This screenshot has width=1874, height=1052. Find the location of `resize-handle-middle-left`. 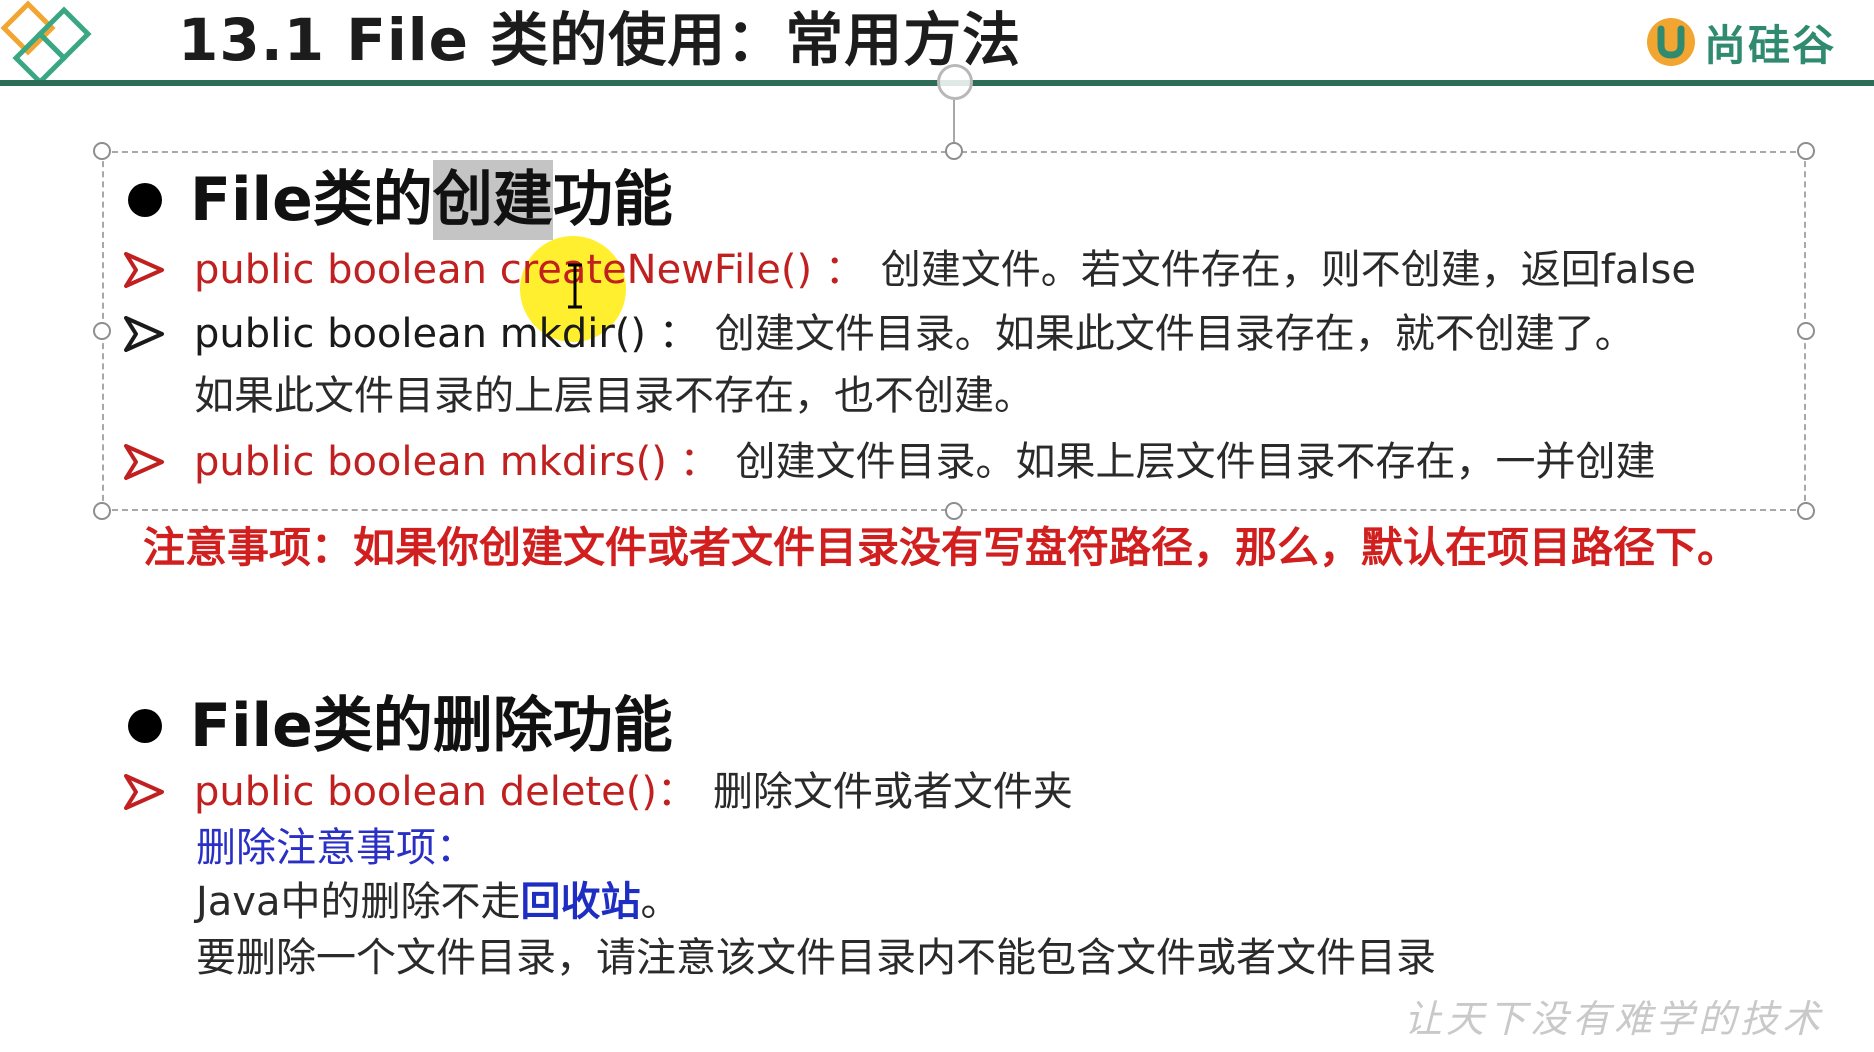

resize-handle-middle-left is located at coordinates (102, 331).